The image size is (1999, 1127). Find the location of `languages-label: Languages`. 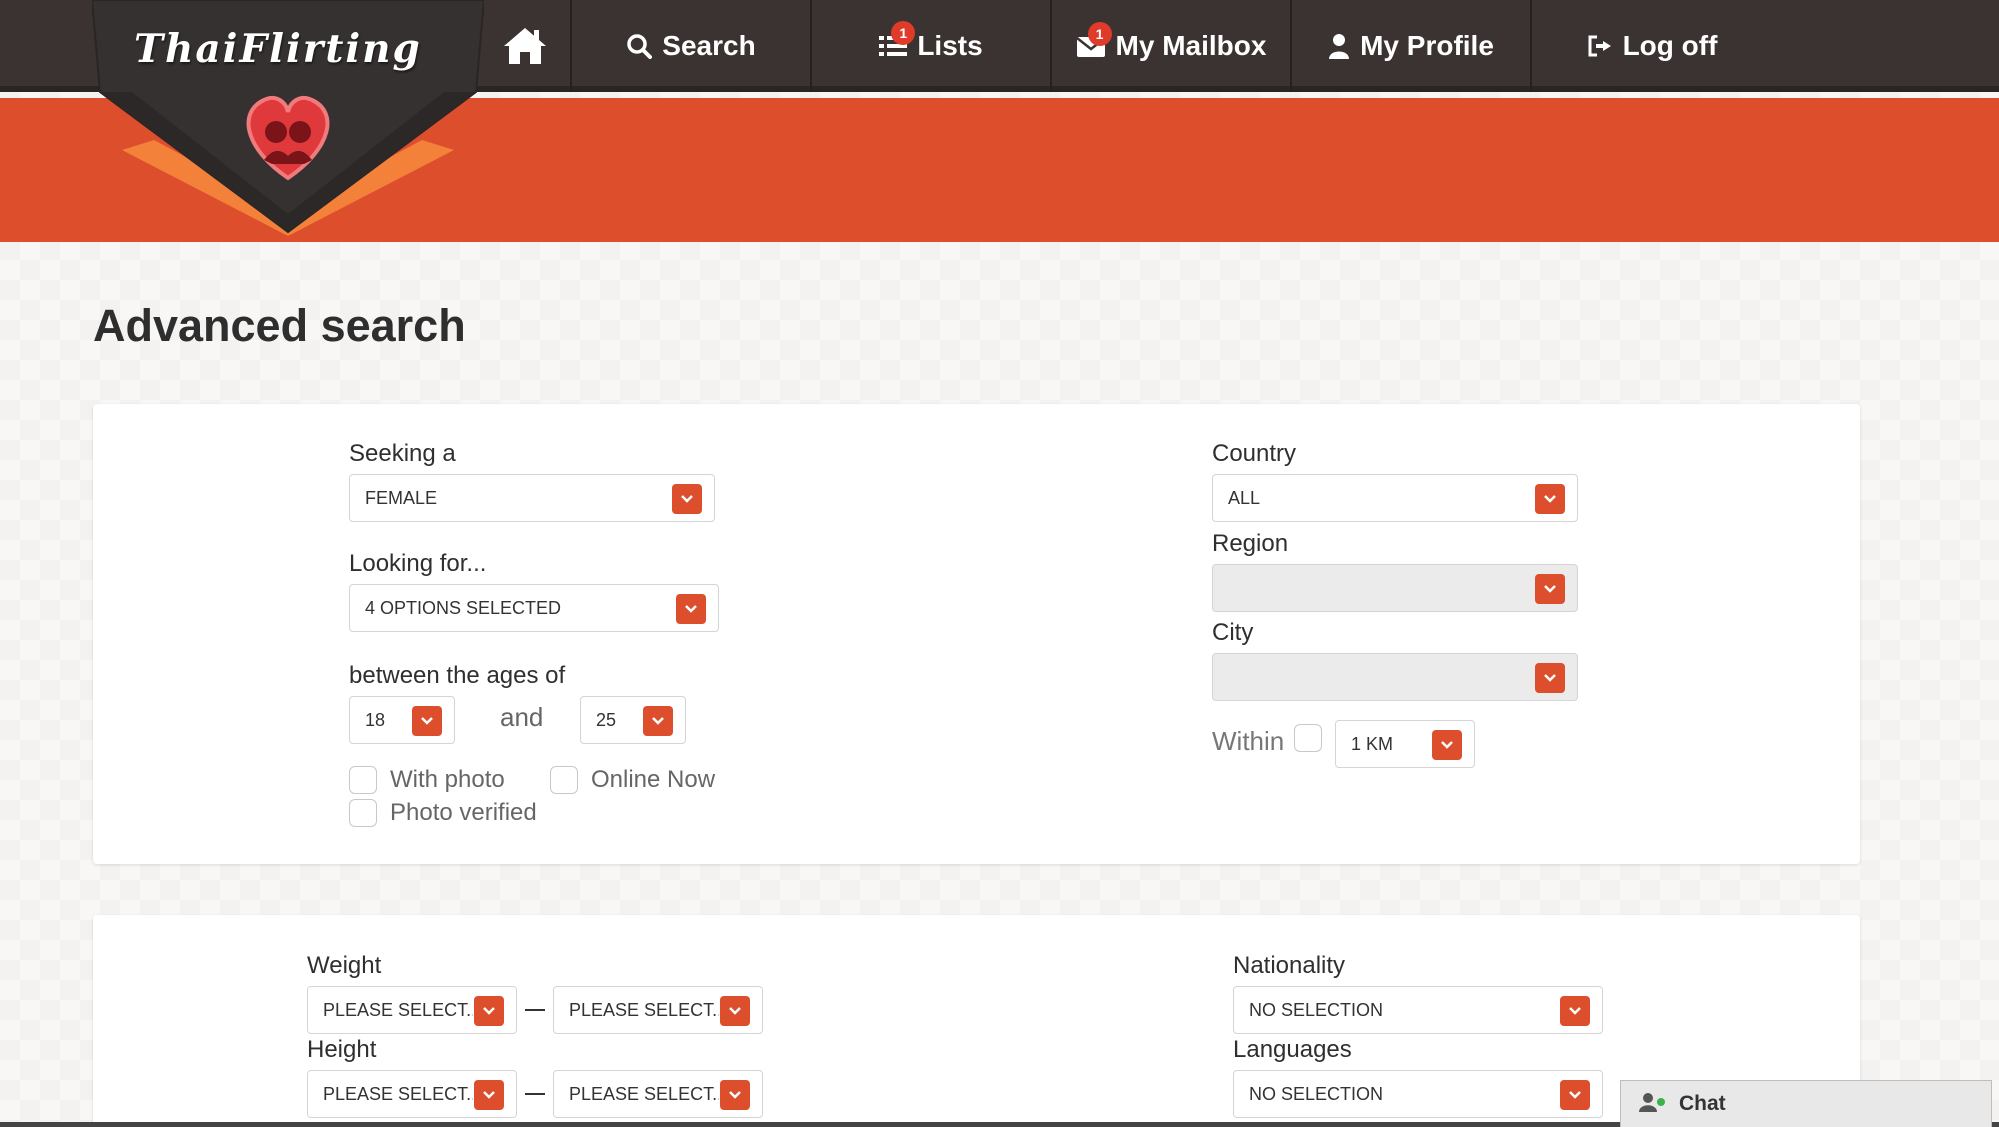

languages-label: Languages is located at coordinates (1292, 1049).